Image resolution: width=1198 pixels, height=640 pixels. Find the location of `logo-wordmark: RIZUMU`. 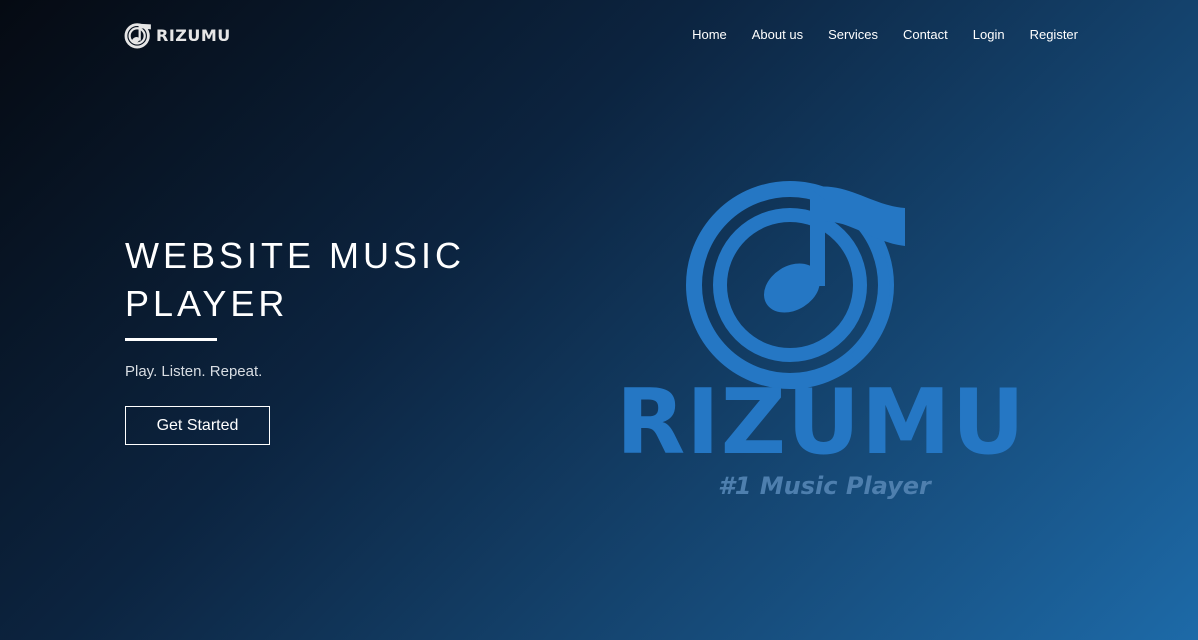

logo-wordmark: RIZUMU is located at coordinates (821, 422).